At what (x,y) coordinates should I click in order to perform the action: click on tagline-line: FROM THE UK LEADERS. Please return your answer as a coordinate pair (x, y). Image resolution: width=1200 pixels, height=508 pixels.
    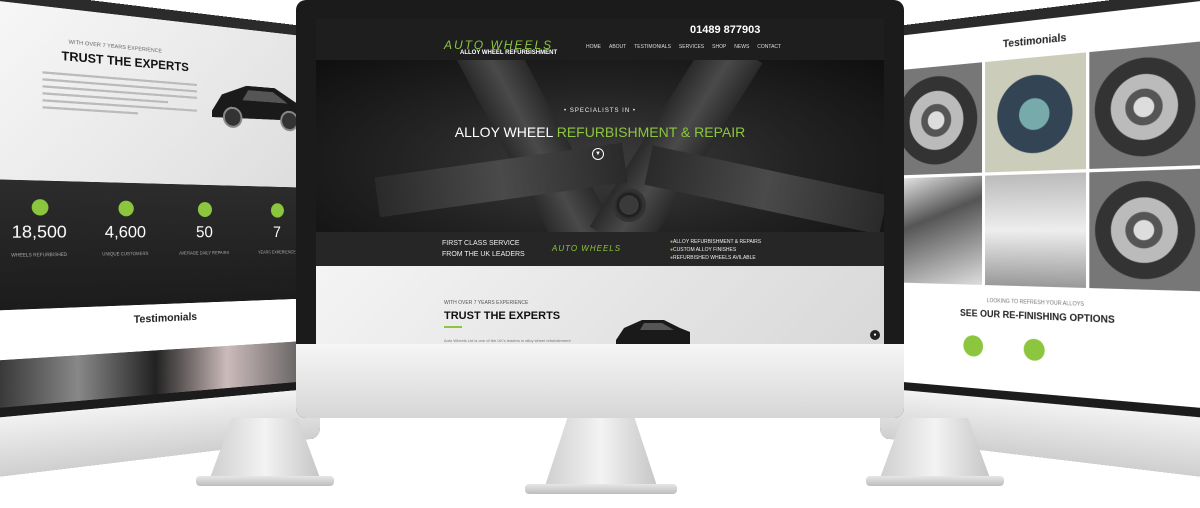
    Looking at the image, I should click on (483, 254).